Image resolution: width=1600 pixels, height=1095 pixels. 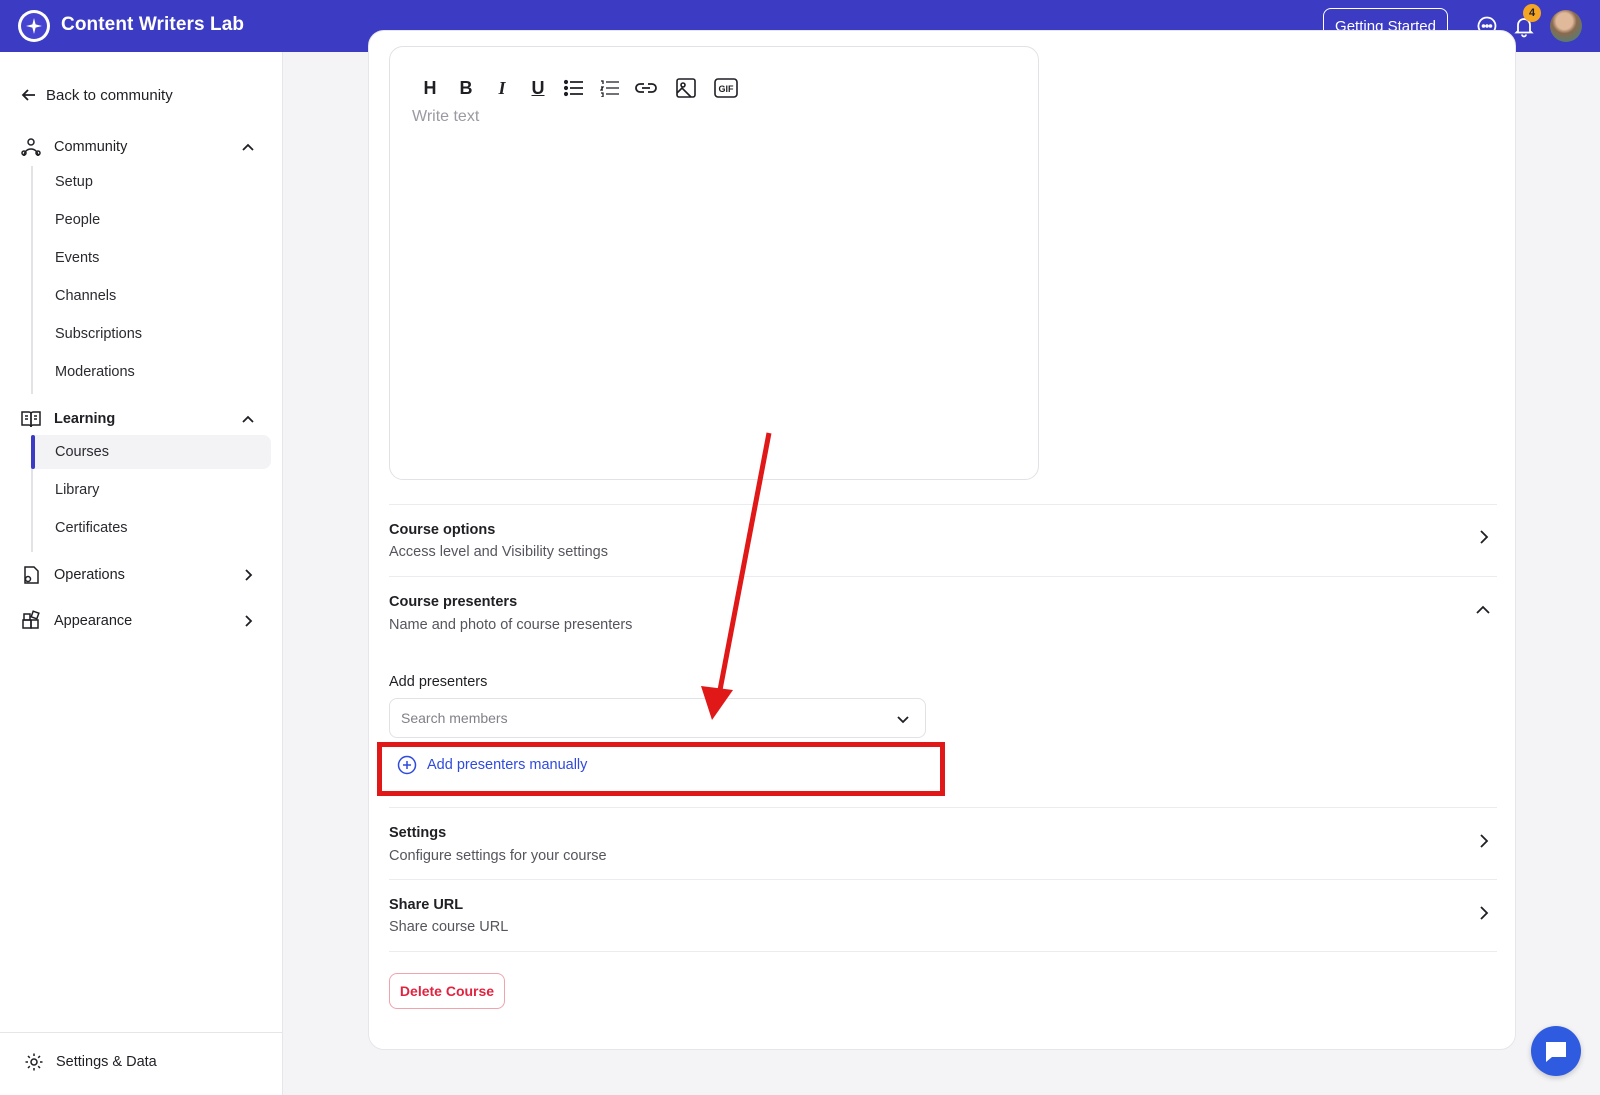 I want to click on underline-icon: U, so click(x=538, y=88).